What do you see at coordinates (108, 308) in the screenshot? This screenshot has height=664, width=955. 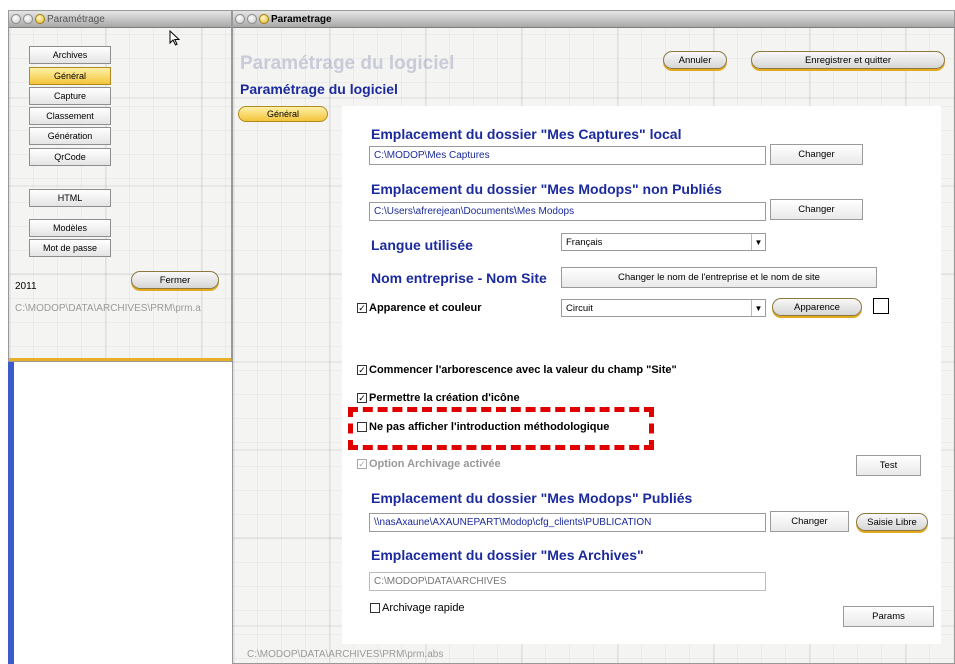 I see `left-path: C:\MODOP\DATA\ARCHIVES\PRM\prm.a` at bounding box center [108, 308].